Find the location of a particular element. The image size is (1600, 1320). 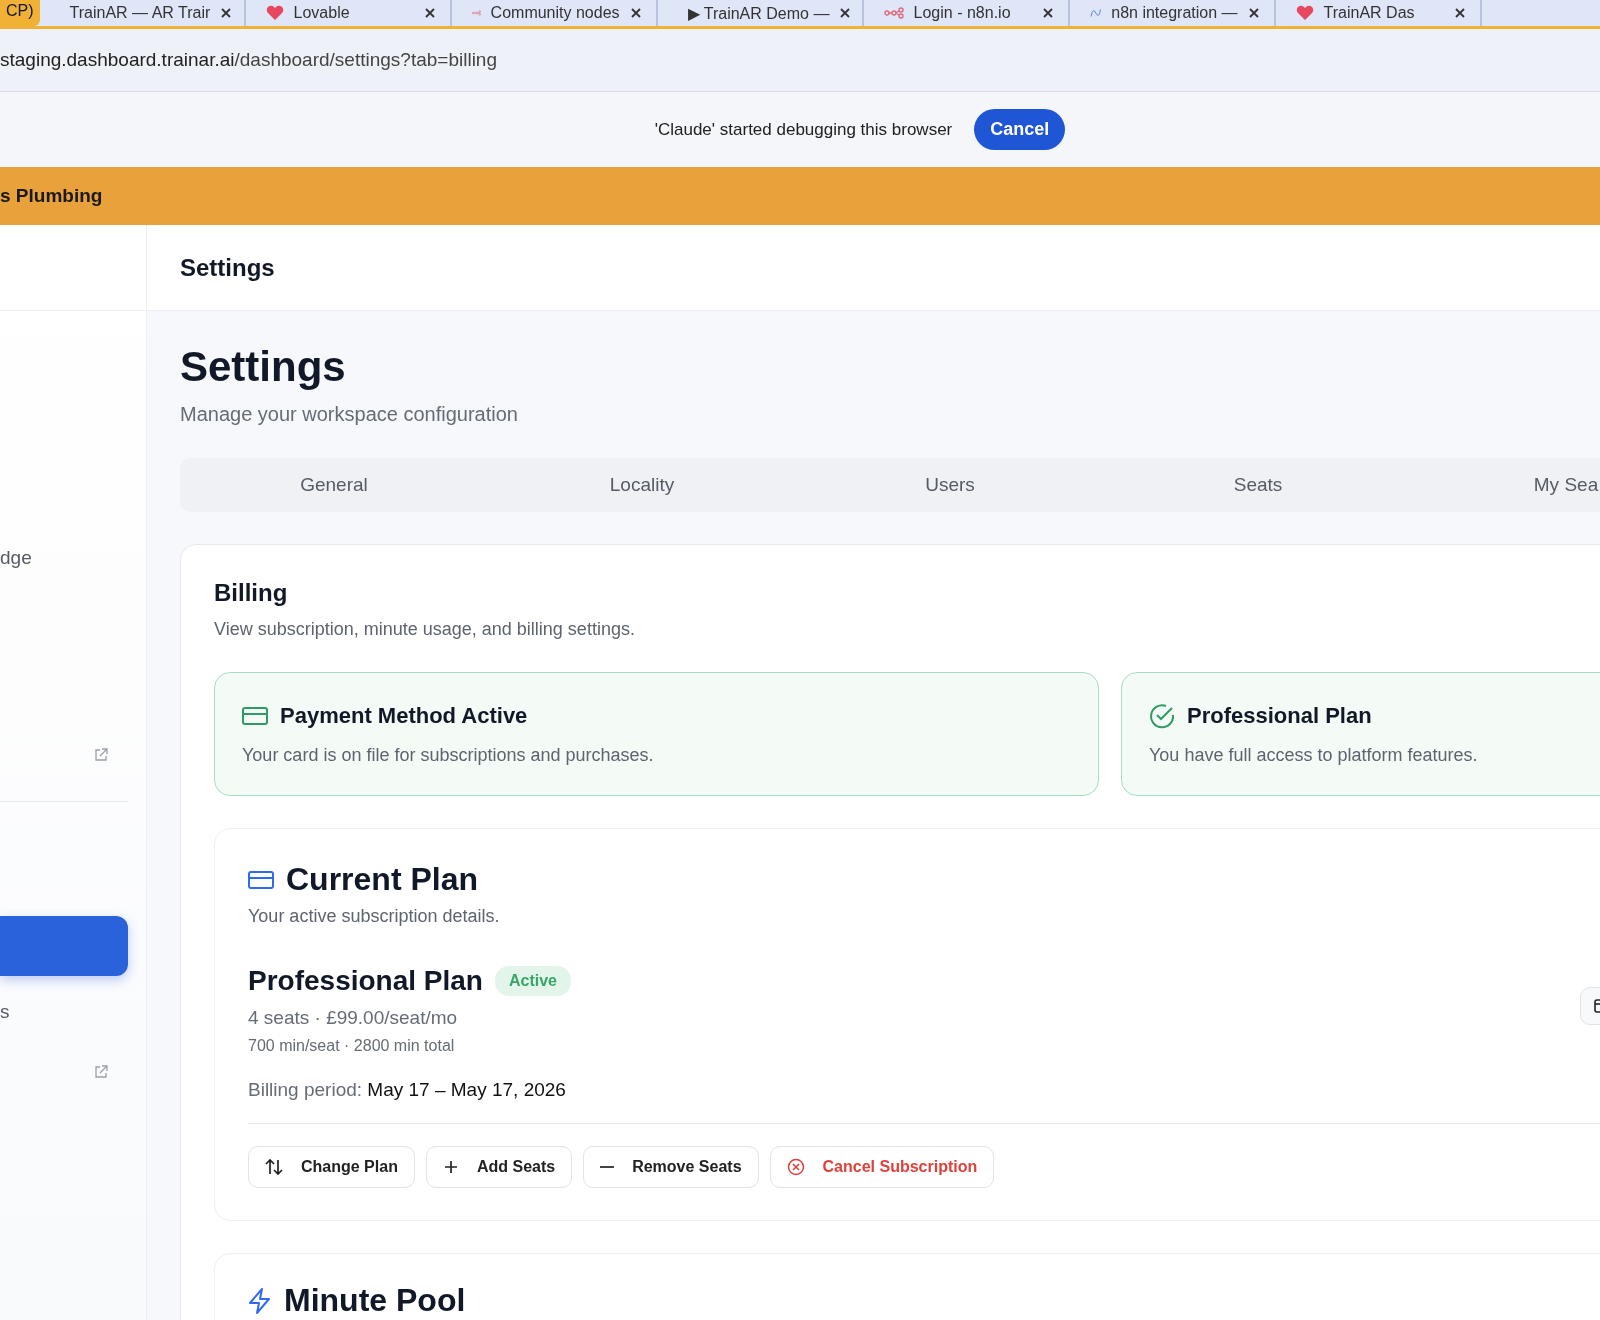

browser-tab: TrainAR Das is located at coordinates (1378, 13).